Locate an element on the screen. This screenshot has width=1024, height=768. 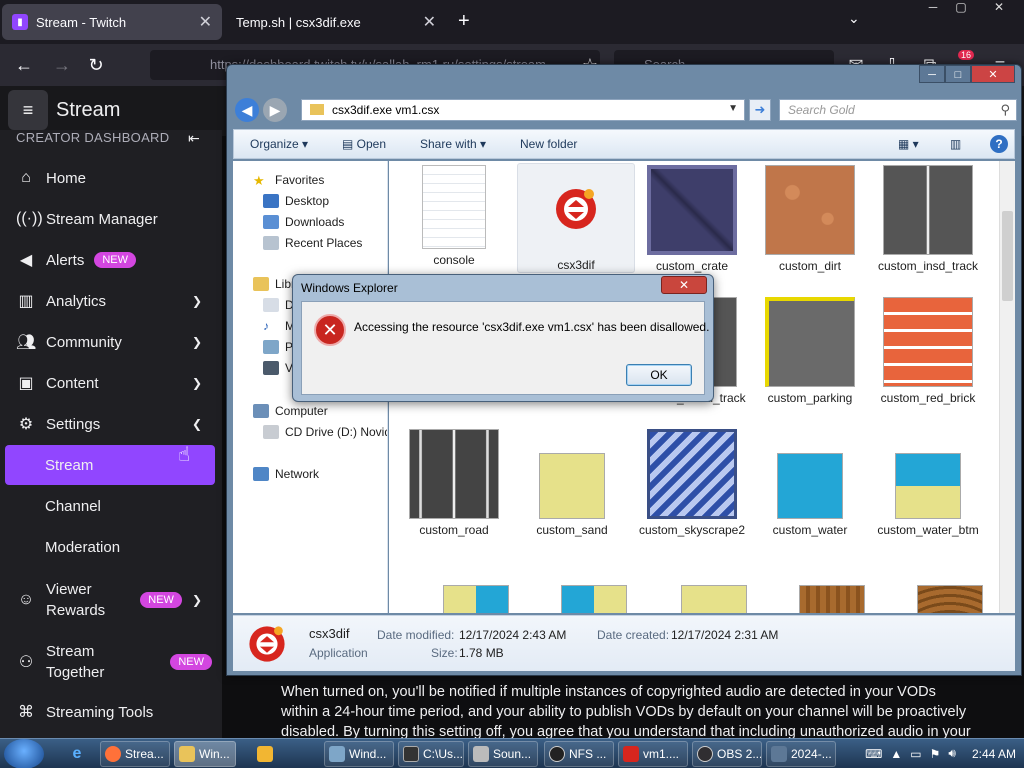
sidebar-item-home: ⌂ Home is located at coordinates (111, 178).